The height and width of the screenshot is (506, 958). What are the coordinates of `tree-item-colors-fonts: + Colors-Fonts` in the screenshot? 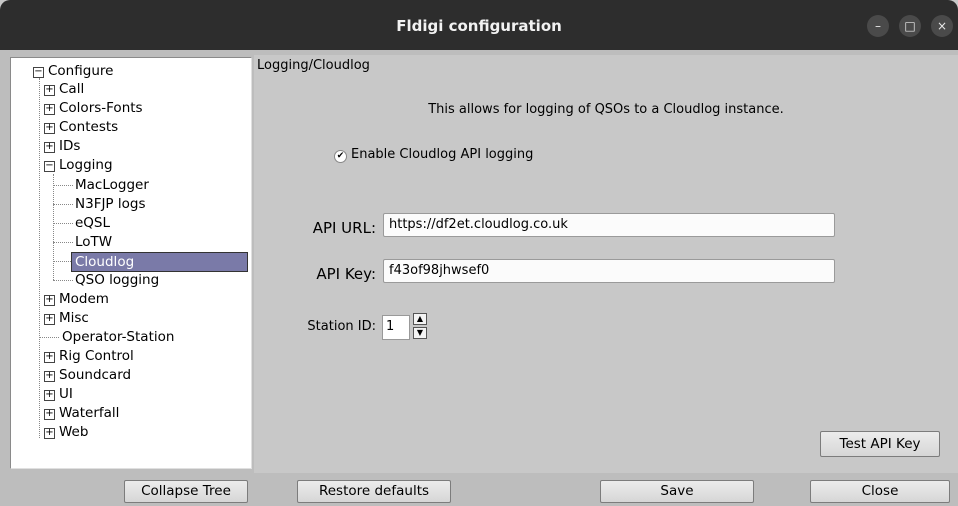 It's located at (93, 108).